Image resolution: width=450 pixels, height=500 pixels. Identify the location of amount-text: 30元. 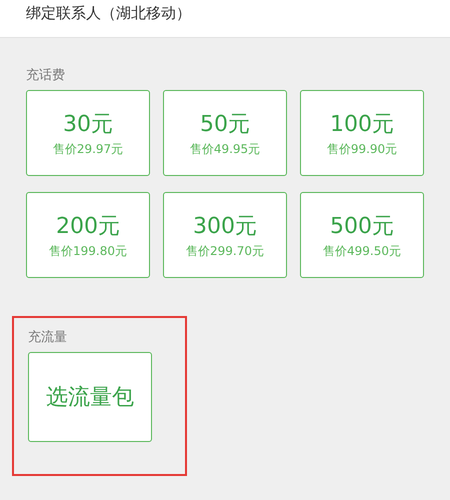
(88, 124).